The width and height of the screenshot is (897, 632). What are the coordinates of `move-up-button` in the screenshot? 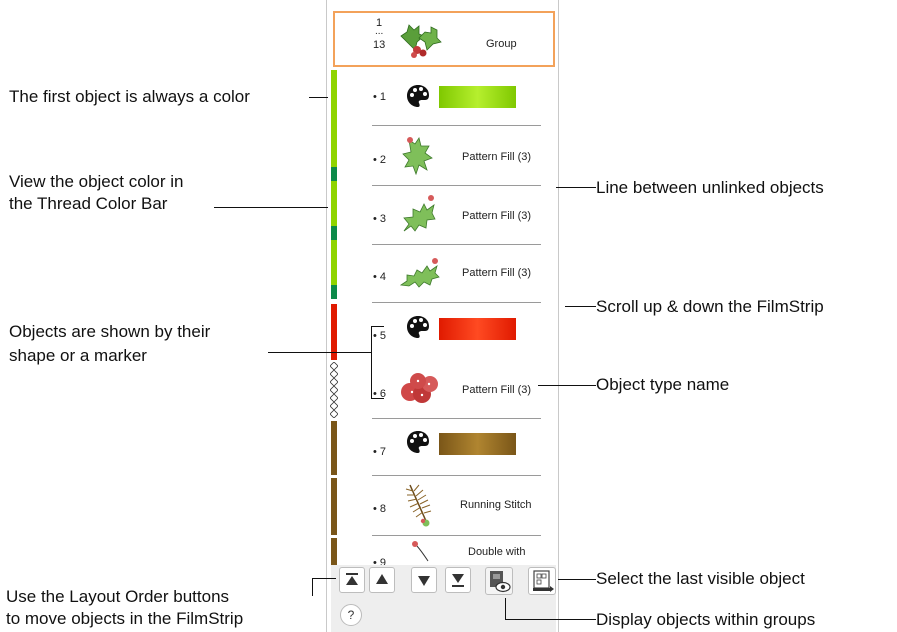 It's located at (382, 580).